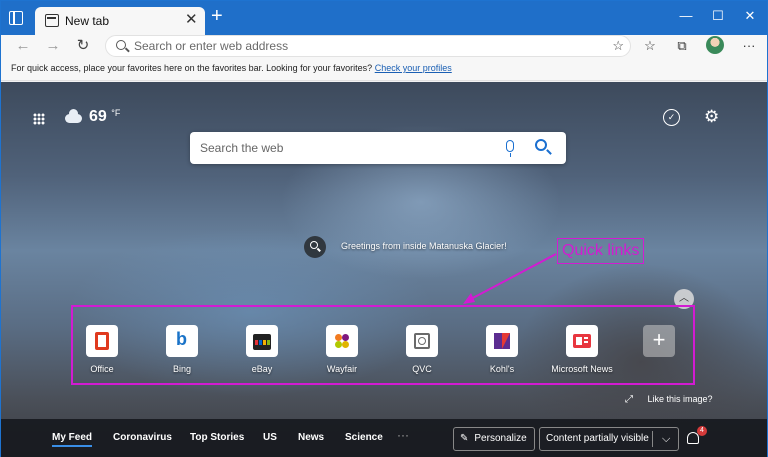 The image size is (768, 457). I want to click on kohls-icon, so click(502, 341).